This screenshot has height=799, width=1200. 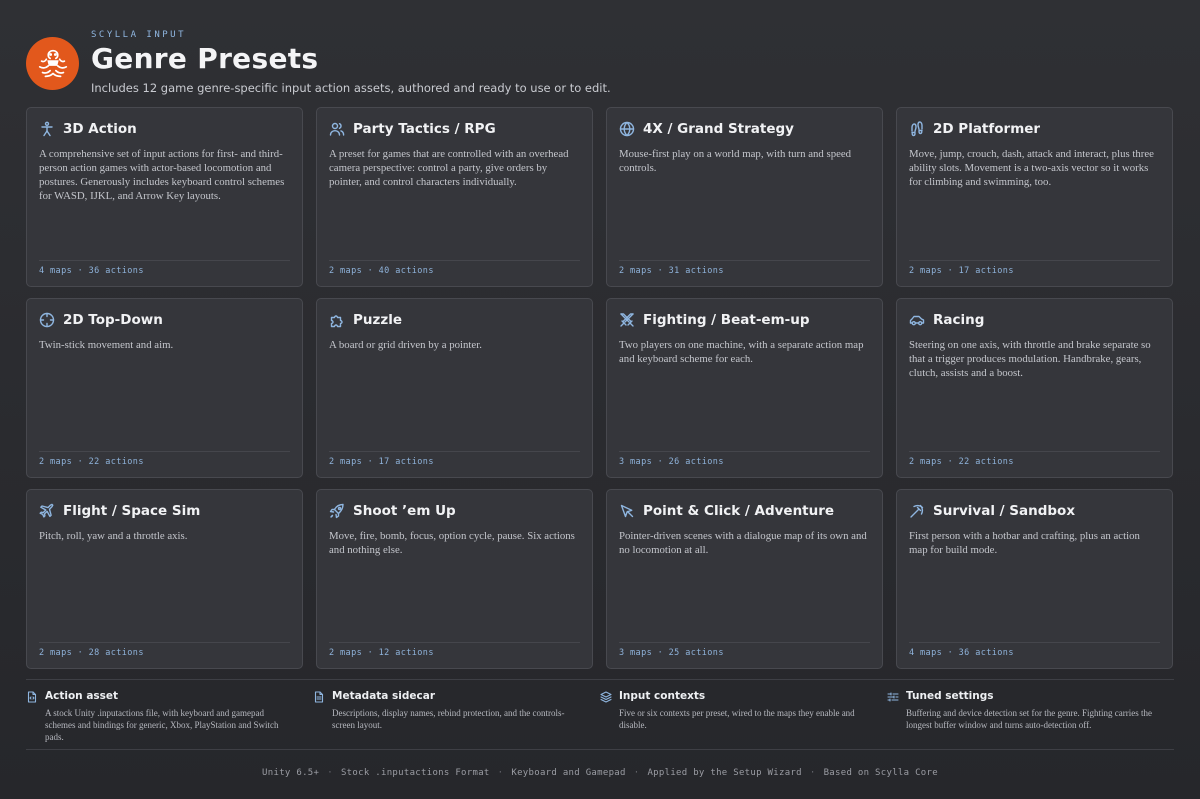 I want to click on footer-item: Based on Scylla Core, so click(x=880, y=773).